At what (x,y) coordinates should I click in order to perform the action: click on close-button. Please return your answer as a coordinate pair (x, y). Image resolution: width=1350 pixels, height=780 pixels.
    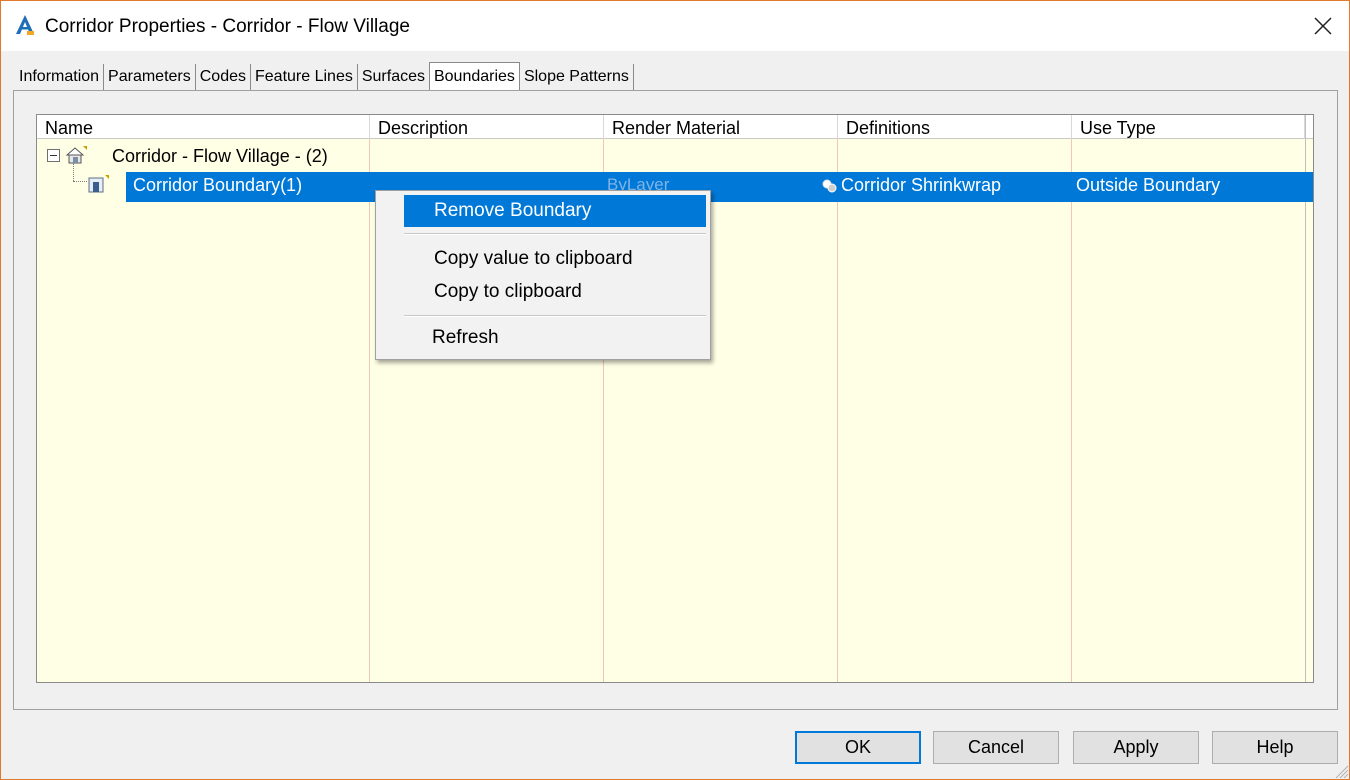
    Looking at the image, I should click on (1323, 26).